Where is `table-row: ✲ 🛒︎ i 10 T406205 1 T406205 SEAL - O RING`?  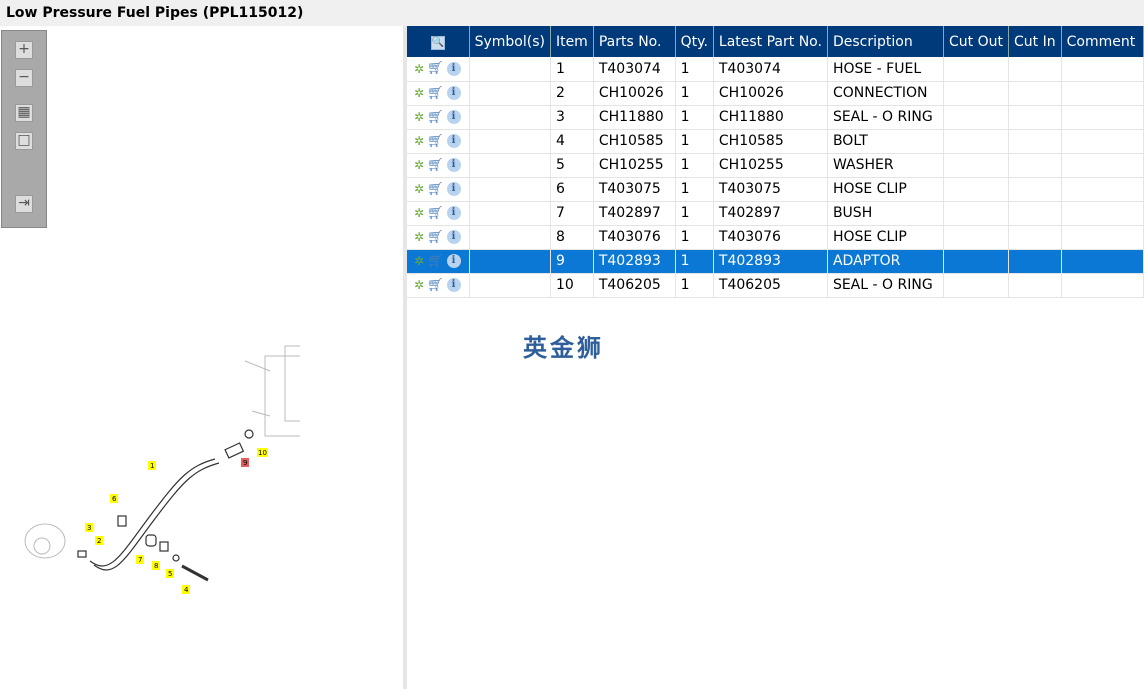 table-row: ✲ 🛒︎ i 10 T406205 1 T406205 SEAL - O RING is located at coordinates (775, 285).